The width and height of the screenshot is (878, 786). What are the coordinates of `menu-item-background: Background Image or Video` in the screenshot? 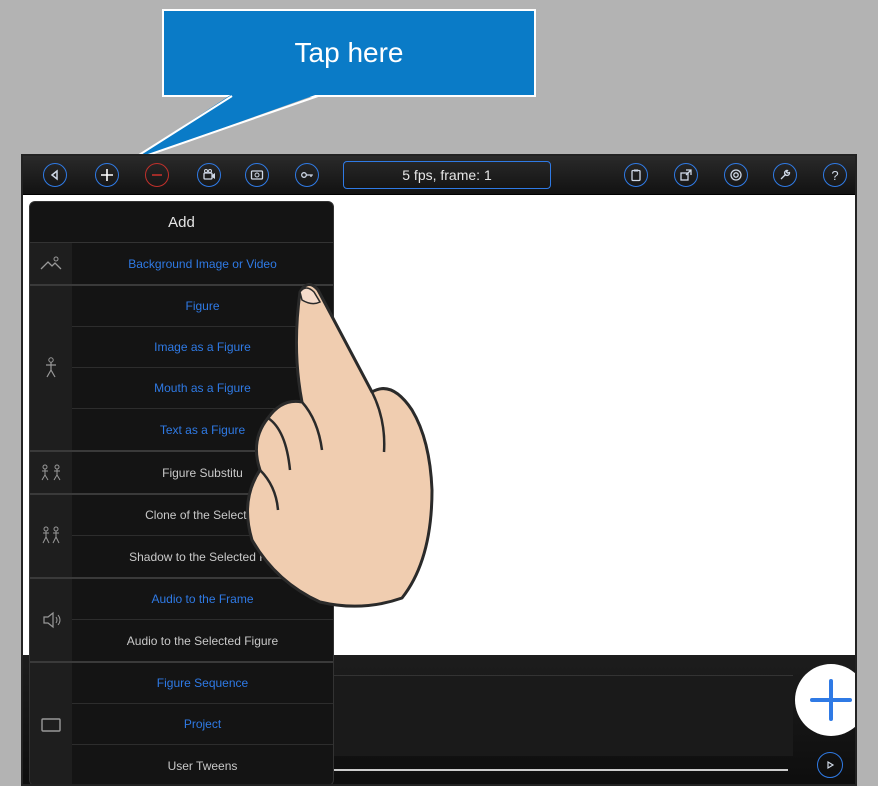 It's located at (202, 263).